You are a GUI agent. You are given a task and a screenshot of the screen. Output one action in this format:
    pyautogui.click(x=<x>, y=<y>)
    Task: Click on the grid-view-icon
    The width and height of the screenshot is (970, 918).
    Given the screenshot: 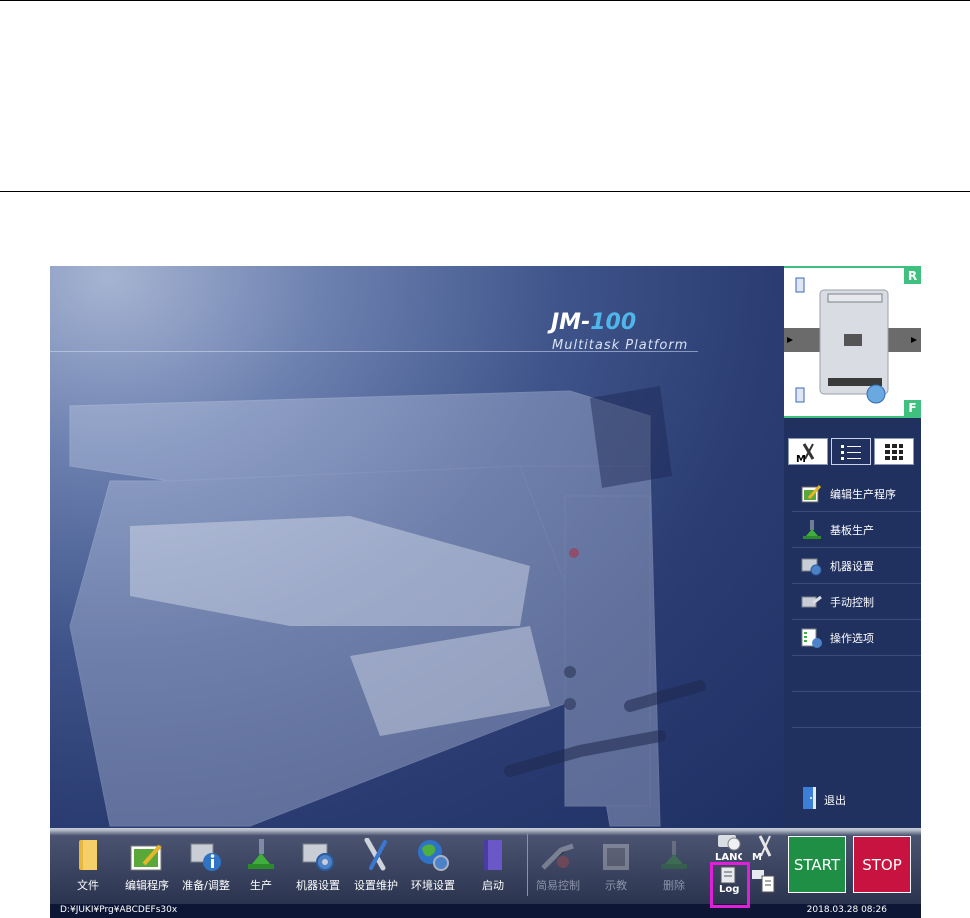 What is the action you would take?
    pyautogui.click(x=894, y=451)
    